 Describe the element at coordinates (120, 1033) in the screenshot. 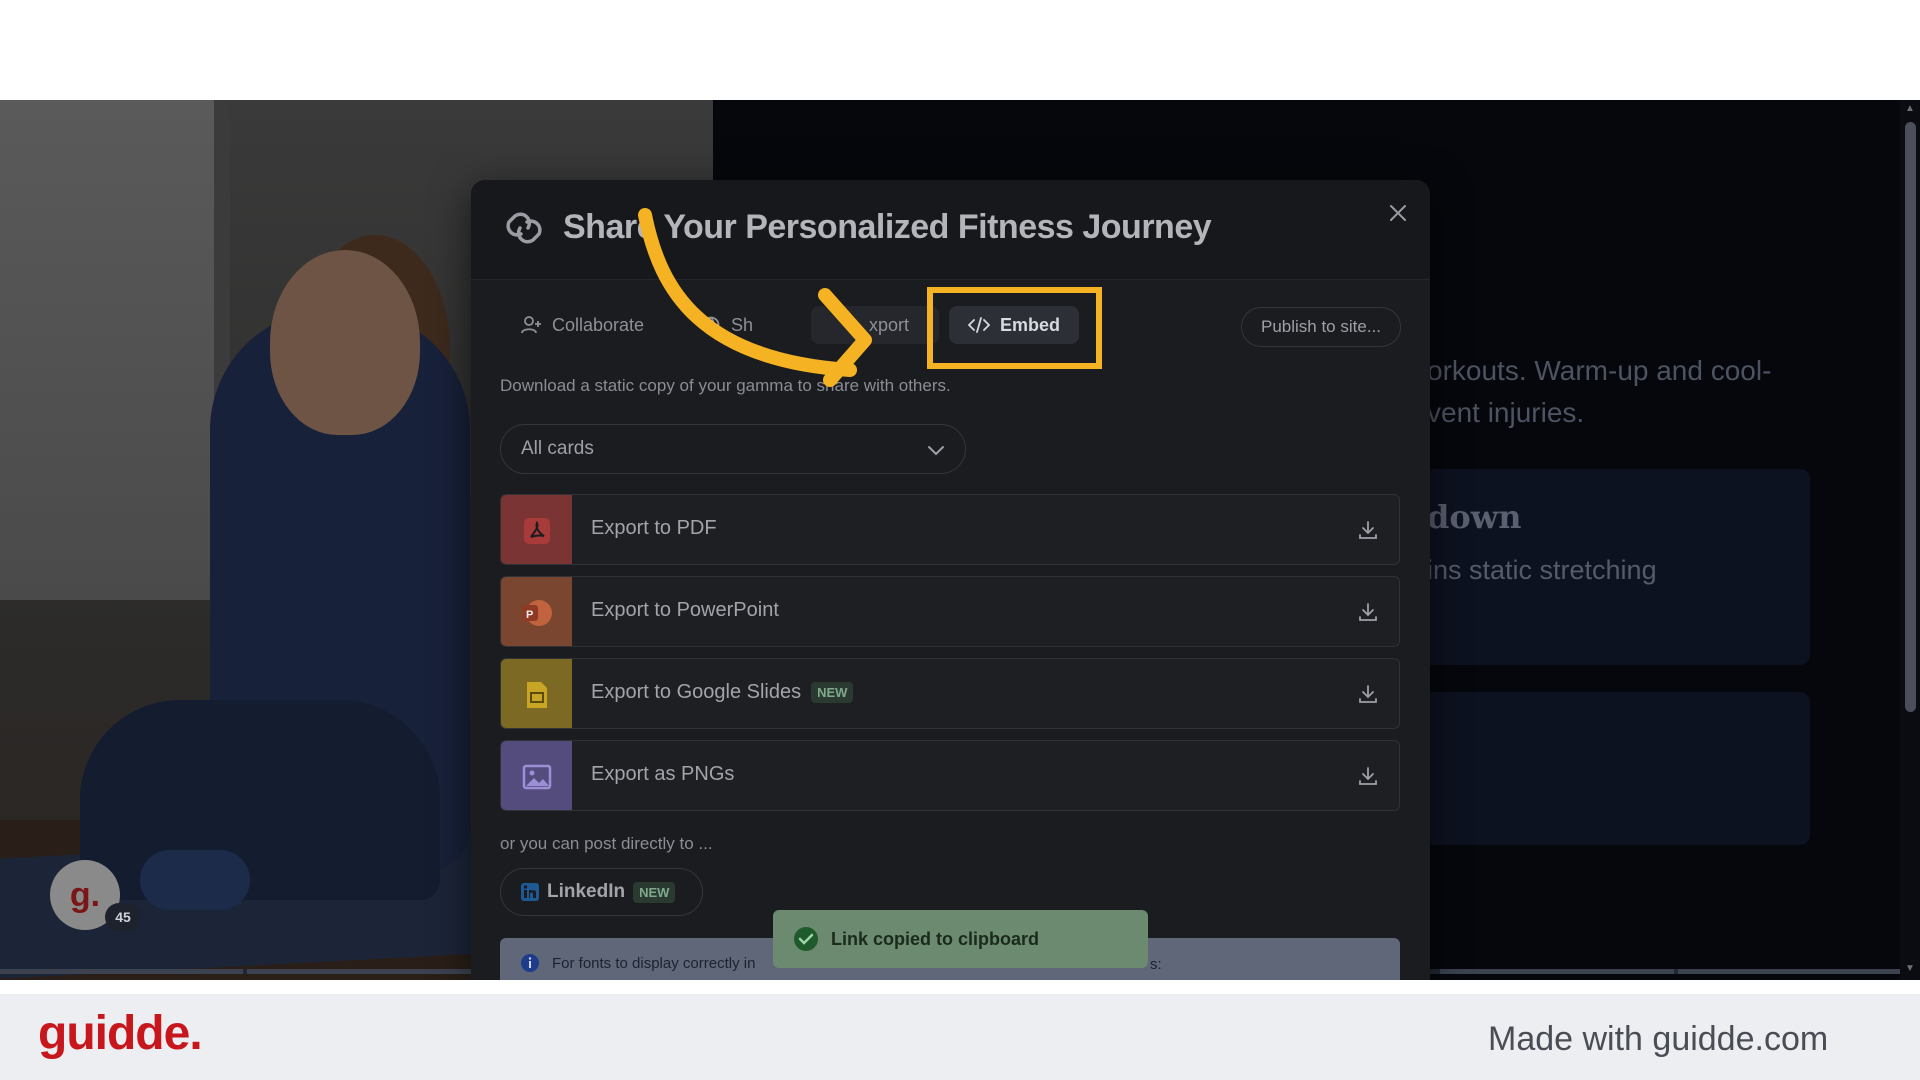

I see `guidde-logo: guidde.` at that location.